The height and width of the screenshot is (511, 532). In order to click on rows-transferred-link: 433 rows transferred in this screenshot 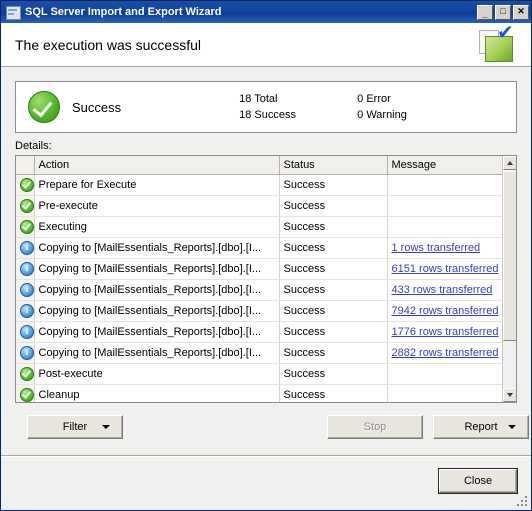, I will do `click(442, 290)`.